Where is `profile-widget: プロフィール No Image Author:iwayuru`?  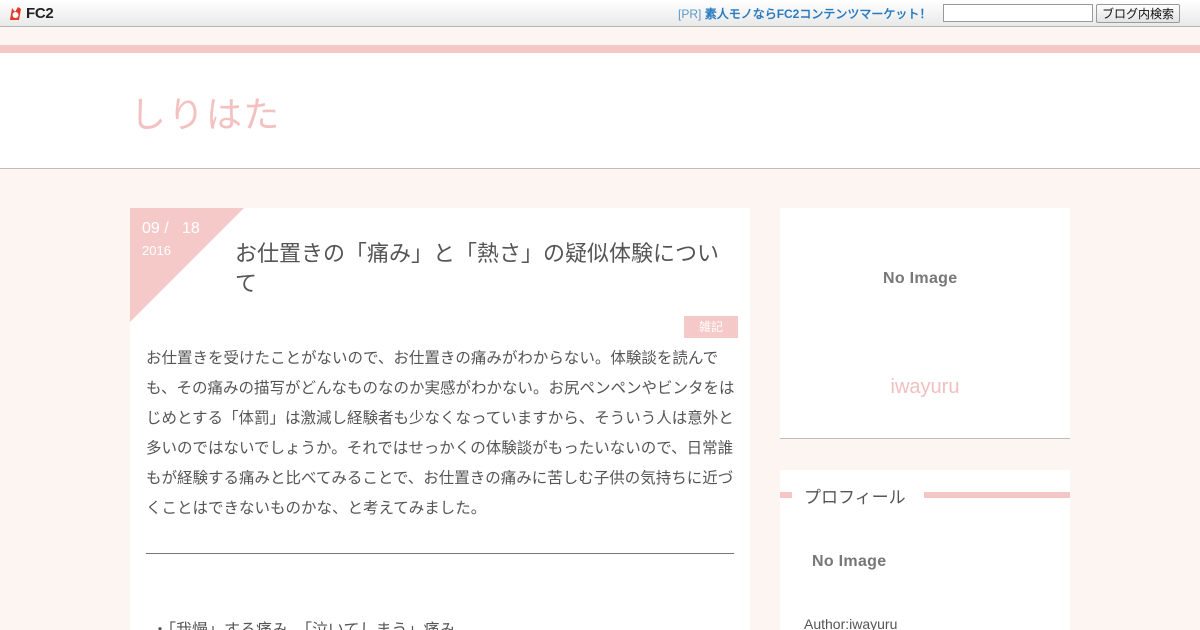
profile-widget: プロフィール No Image Author:iwayuru is located at coordinates (925, 550).